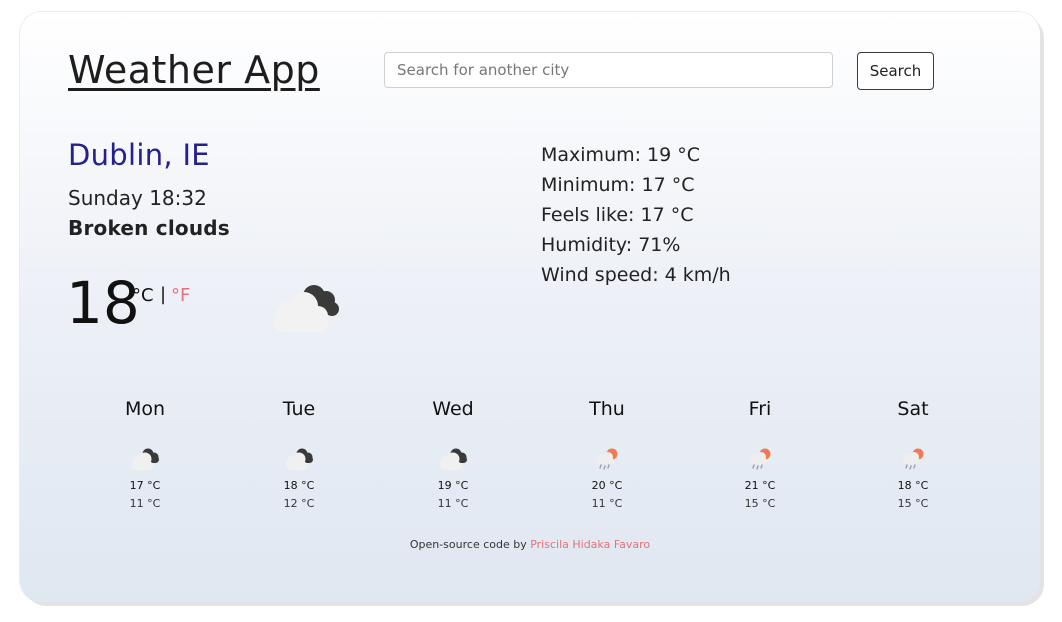  I want to click on forecast-day: Thu 20 °C 11 °C, so click(607, 453).